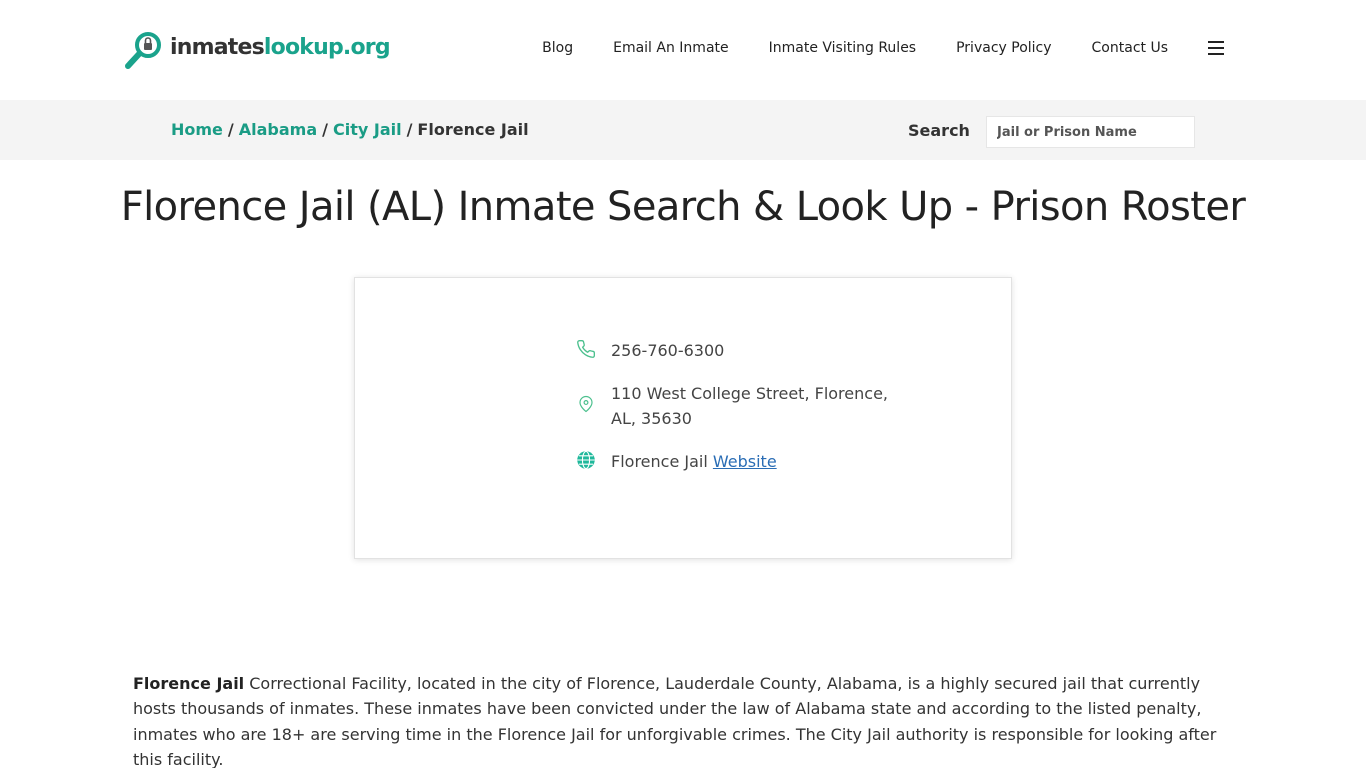 This screenshot has width=1366, height=768. What do you see at coordinates (745, 461) in the screenshot?
I see `website-link: Website` at bounding box center [745, 461].